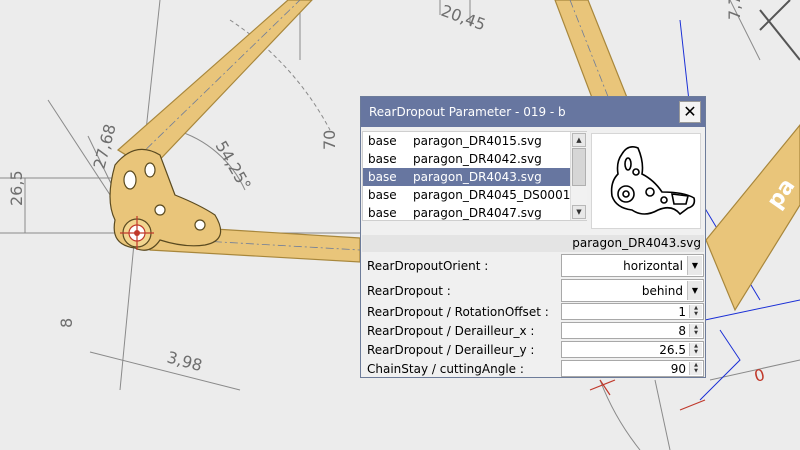 The height and width of the screenshot is (450, 800). I want to click on derailleur-x-input: 8 ▲ ▼, so click(632, 330).